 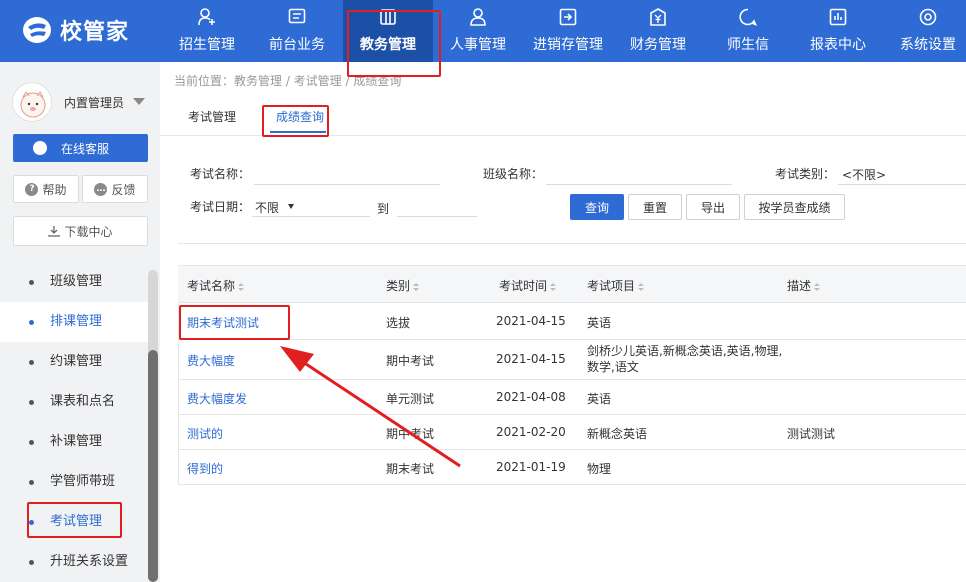 What do you see at coordinates (572, 321) in the screenshot?
I see `table-row: 期末考试测试 选拔 2021-04-15 英语` at bounding box center [572, 321].